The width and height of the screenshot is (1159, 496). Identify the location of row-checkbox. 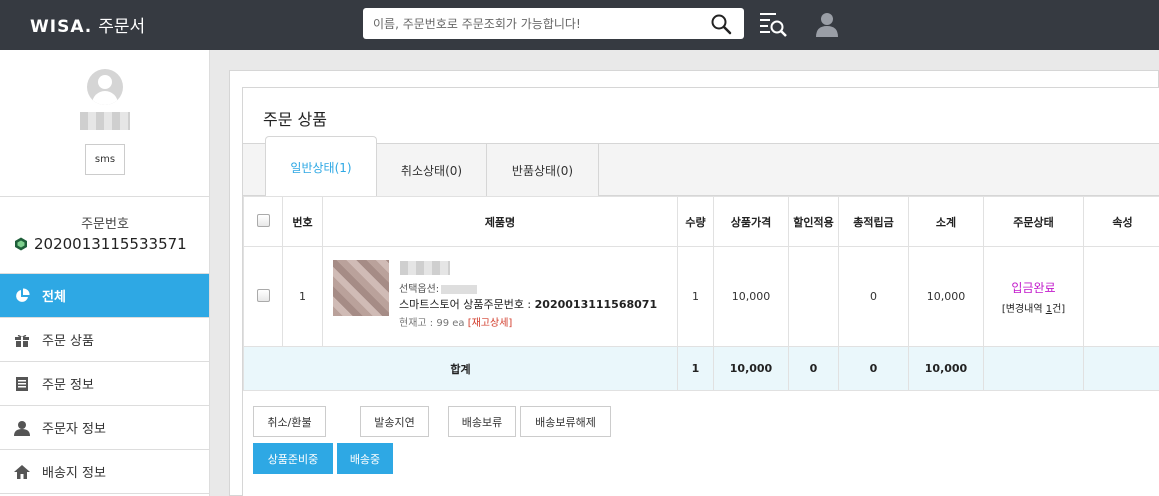
(263, 295).